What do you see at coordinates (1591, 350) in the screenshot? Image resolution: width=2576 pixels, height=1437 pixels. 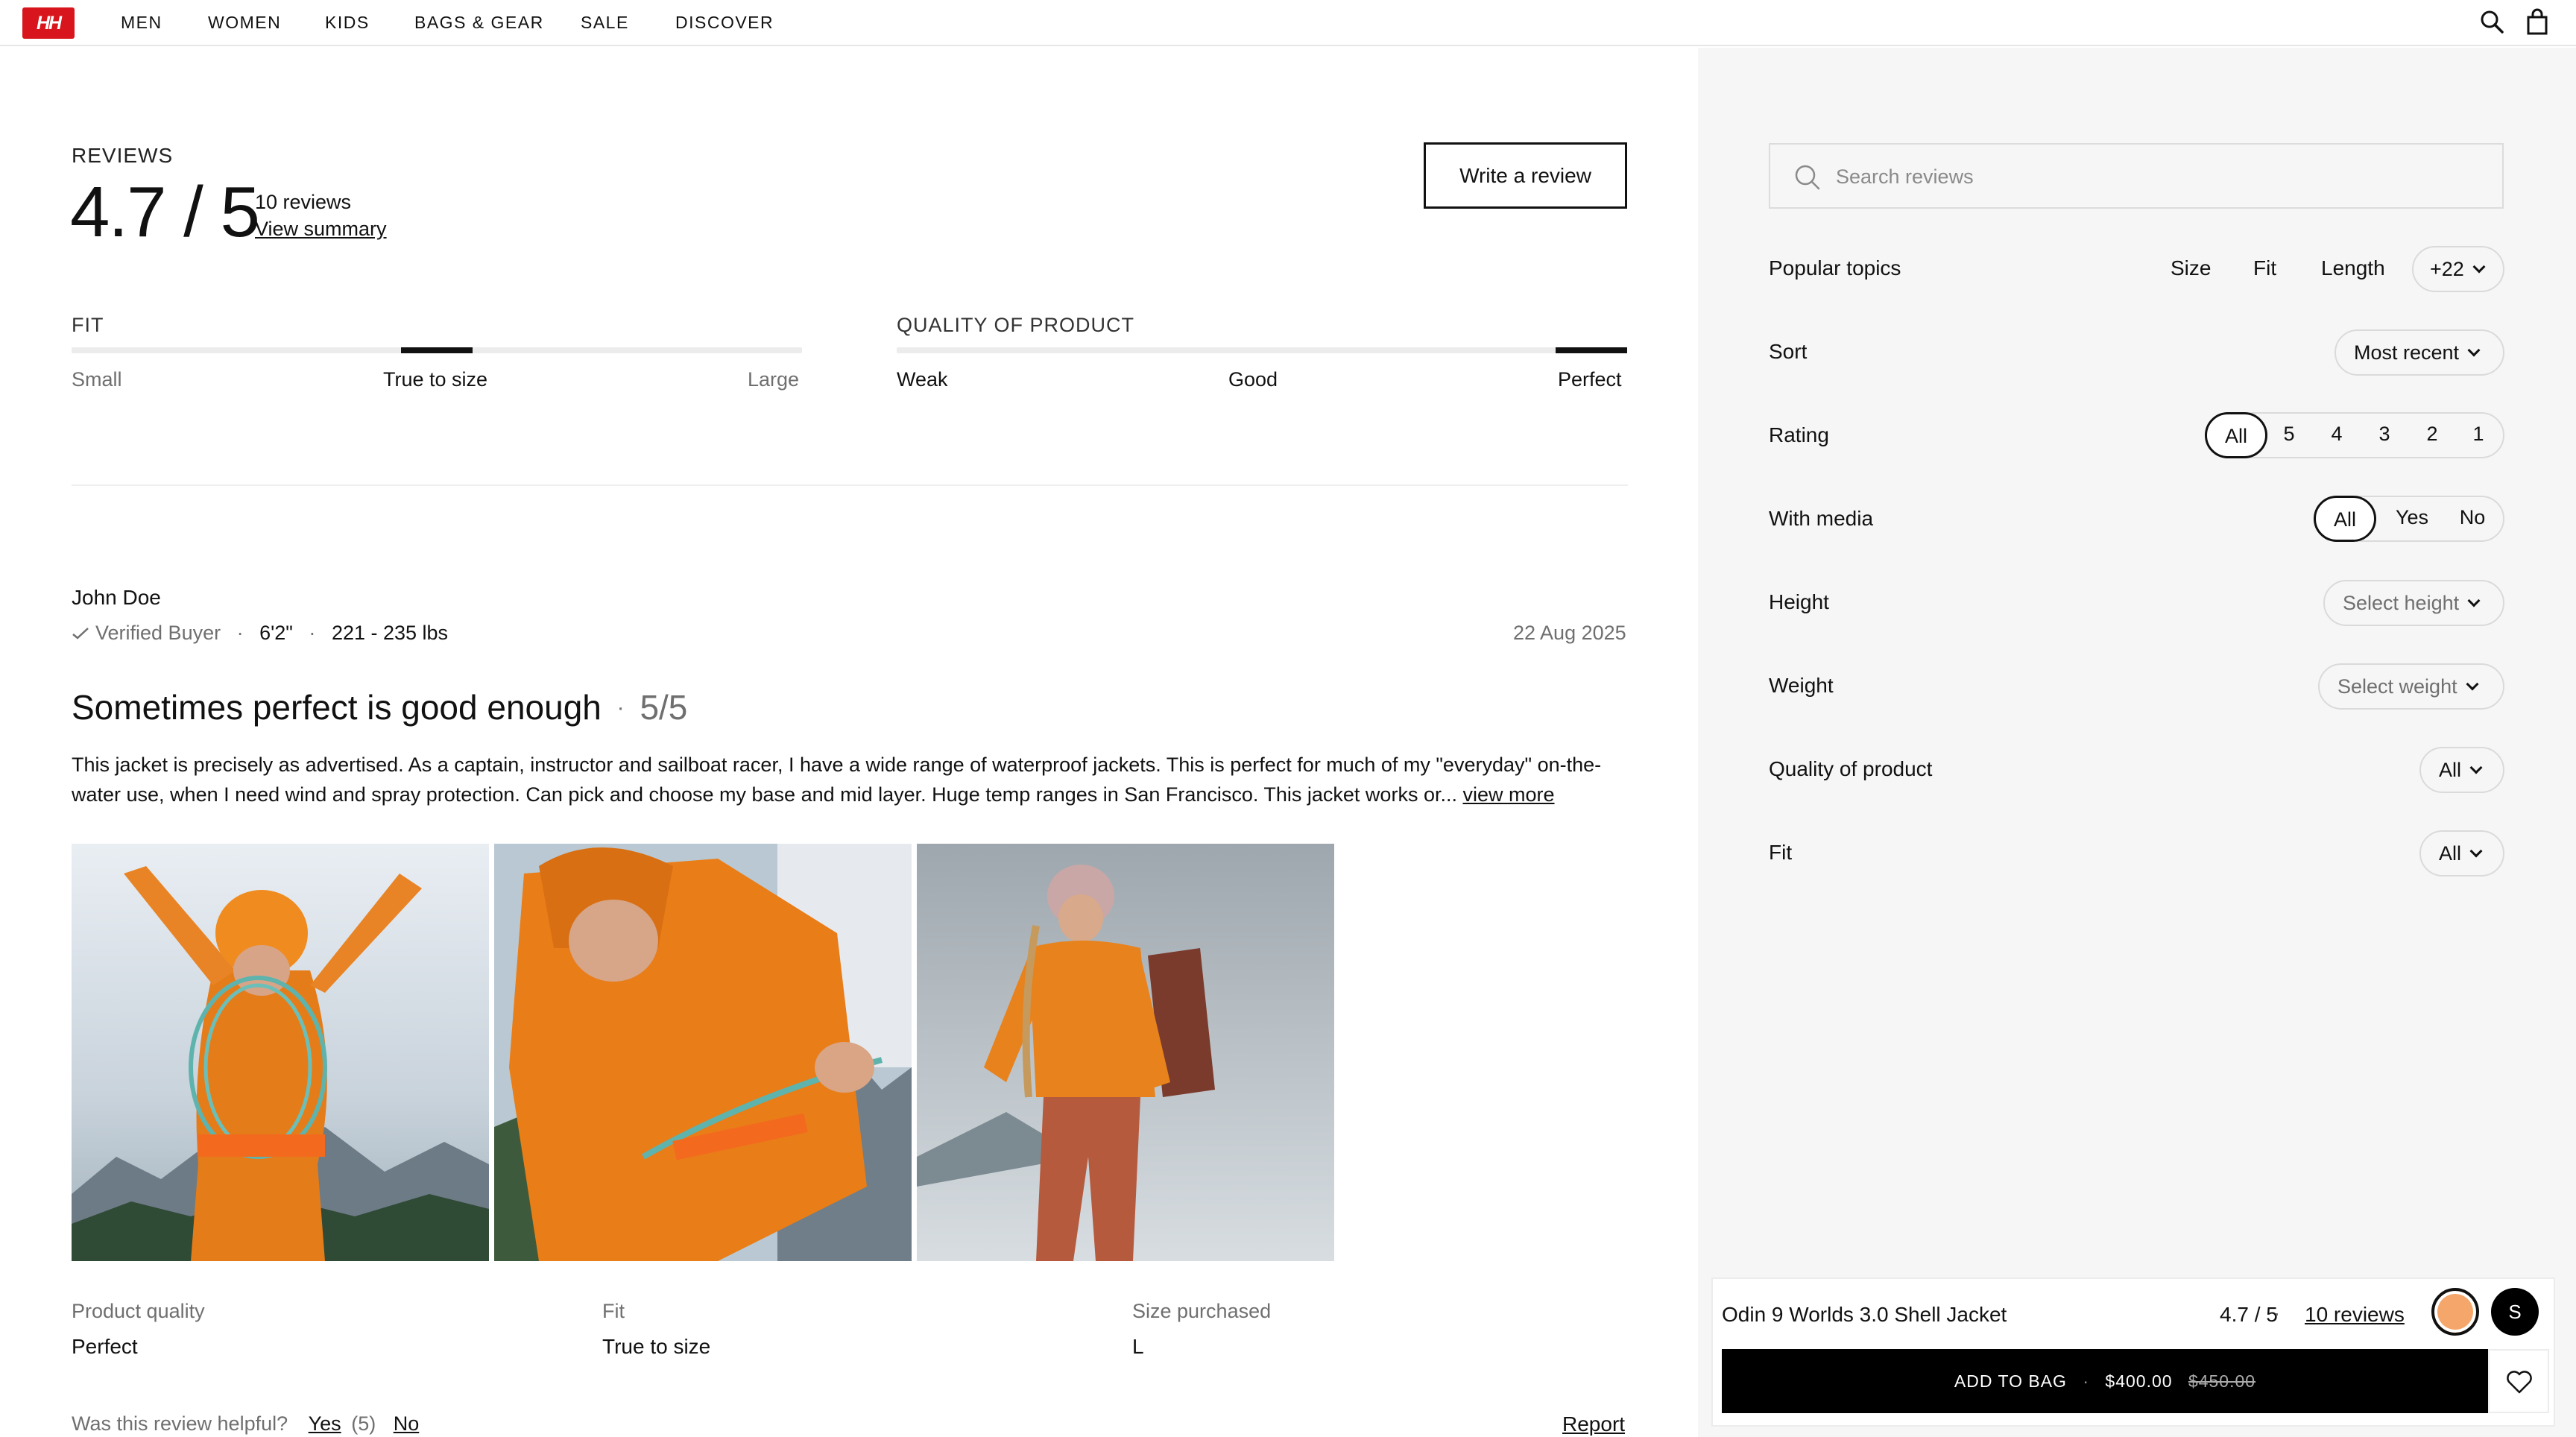 I see `quality-meter-indicator` at bounding box center [1591, 350].